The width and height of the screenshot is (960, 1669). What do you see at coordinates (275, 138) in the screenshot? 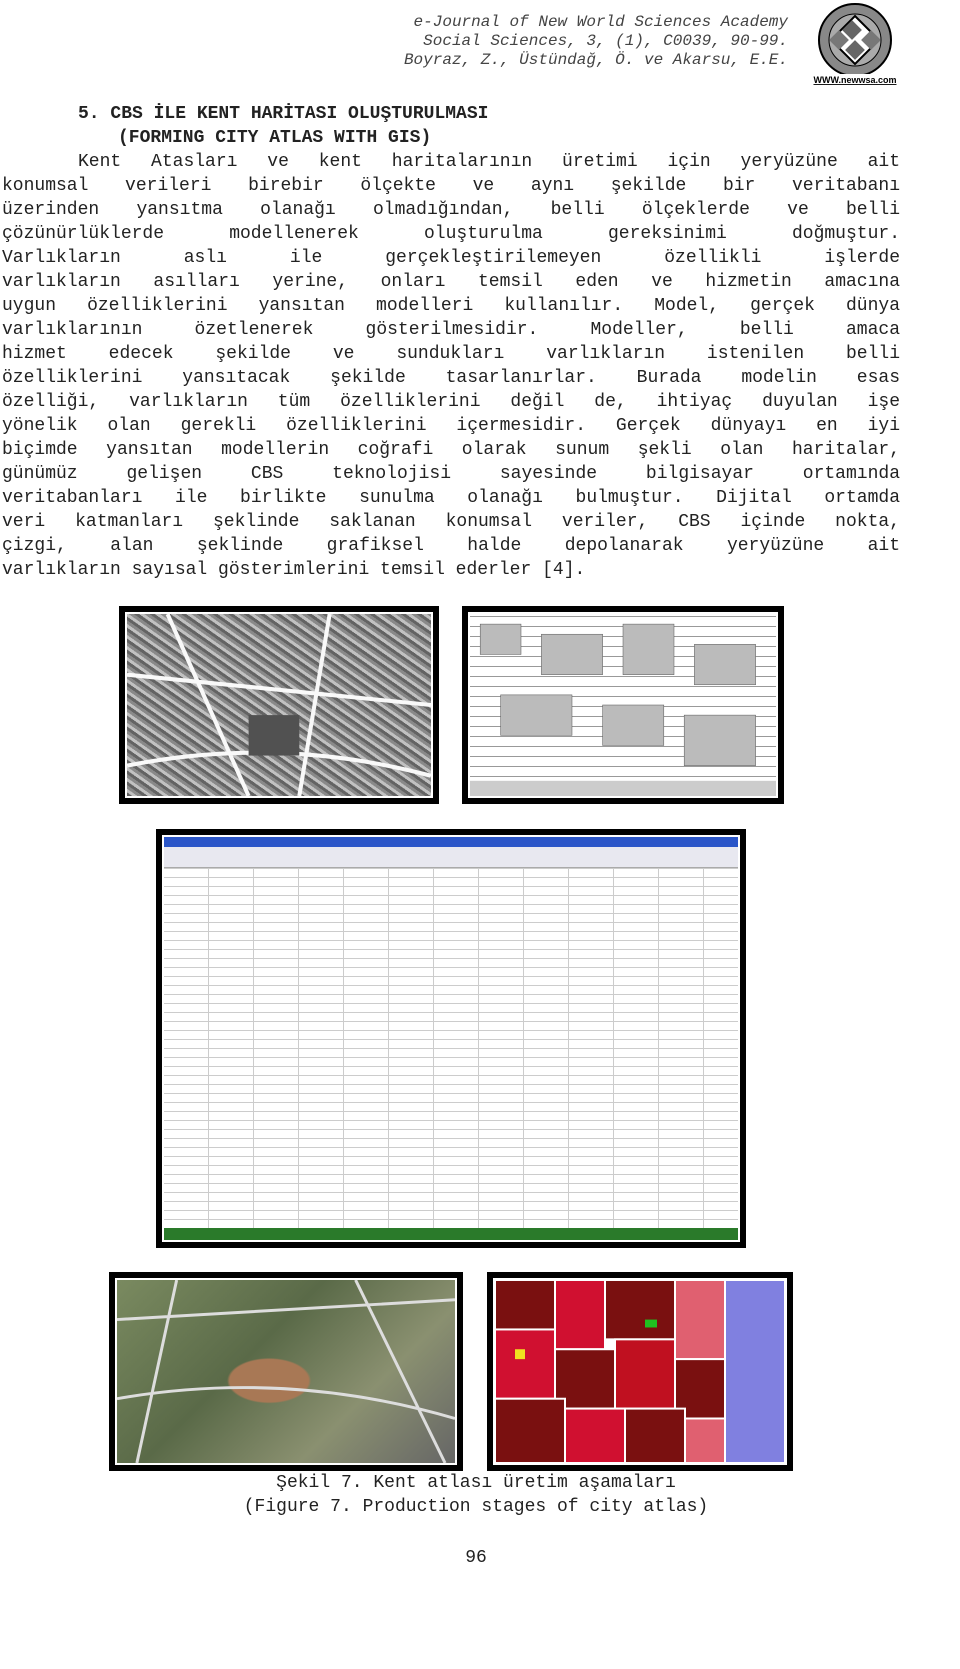
I see `section-subtitle: (FORMING CITY ATLAS WITH GIS)` at bounding box center [275, 138].